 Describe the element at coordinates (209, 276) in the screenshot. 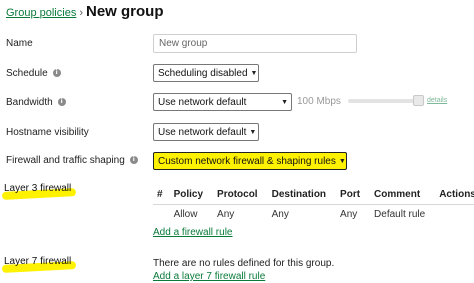

I see `add-layer7-rule-link: Add a layer 7 firewall rule` at that location.